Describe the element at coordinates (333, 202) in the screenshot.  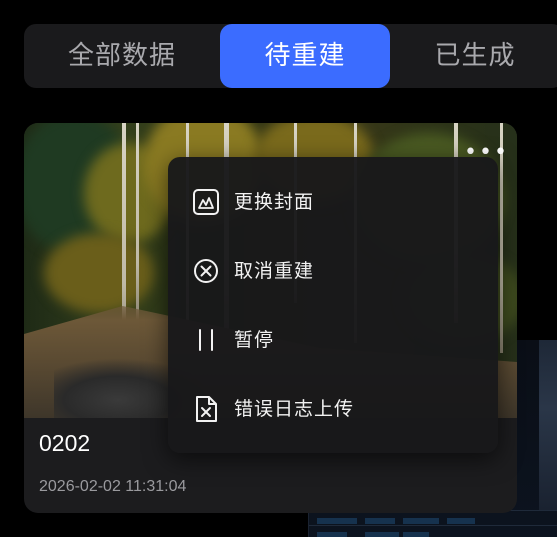
I see `menu-item-change-cover: 更换封面` at that location.